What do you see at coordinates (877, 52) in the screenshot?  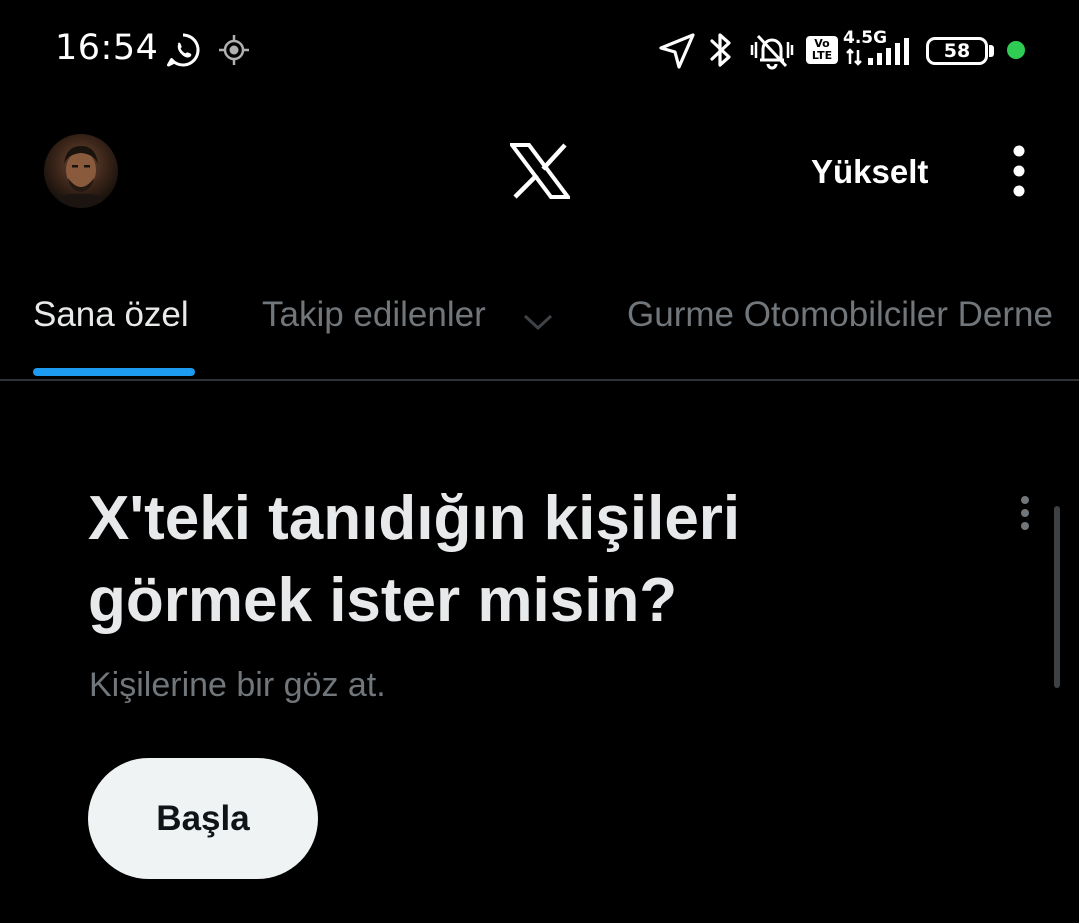 I see `signal-icon` at bounding box center [877, 52].